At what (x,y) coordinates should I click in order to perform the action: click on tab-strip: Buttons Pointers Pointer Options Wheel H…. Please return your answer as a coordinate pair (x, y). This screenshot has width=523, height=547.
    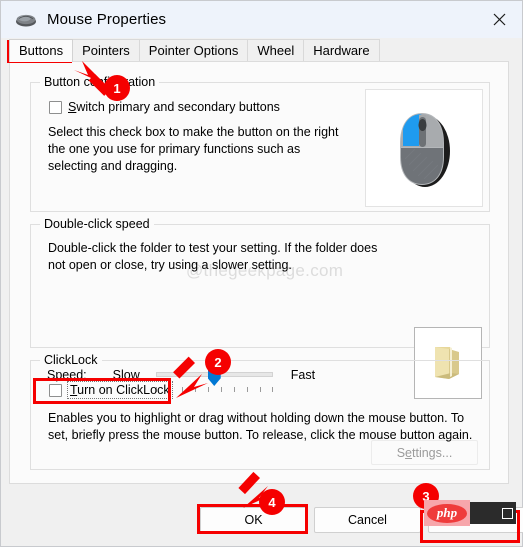
    Looking at the image, I should click on (261, 50).